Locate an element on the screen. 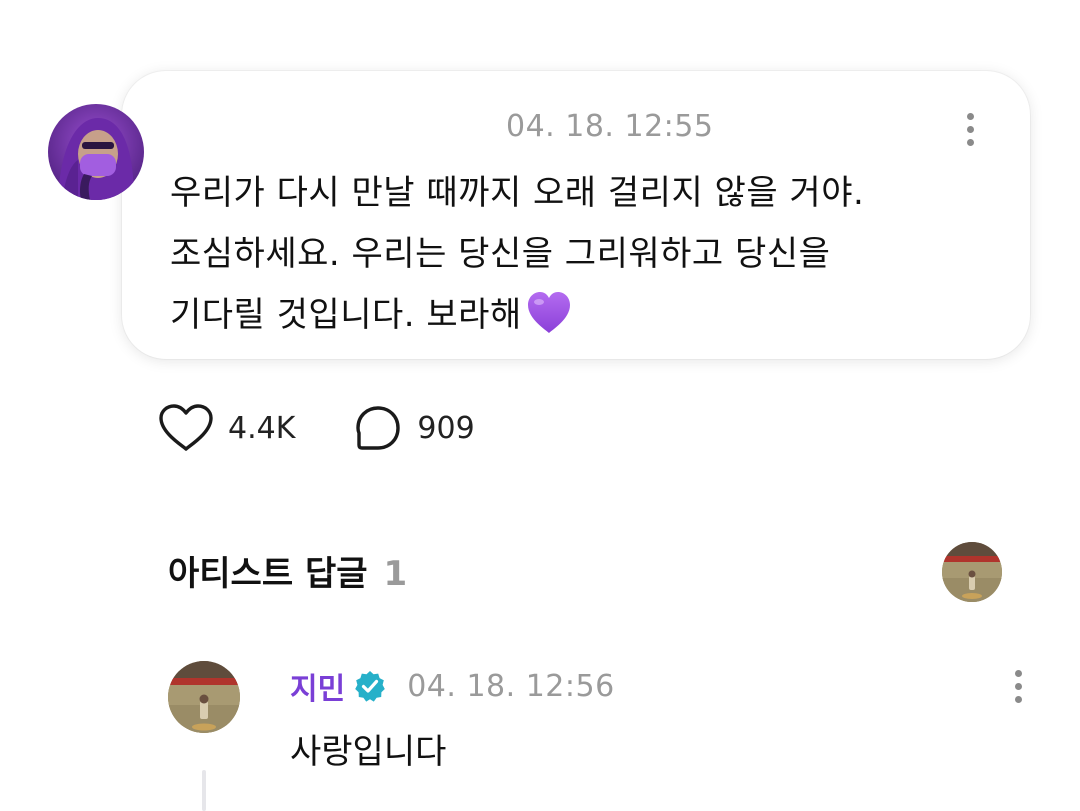 The width and height of the screenshot is (1080, 811). artist-replies-header: 아티스트 답글 1 is located at coordinates (287, 570).